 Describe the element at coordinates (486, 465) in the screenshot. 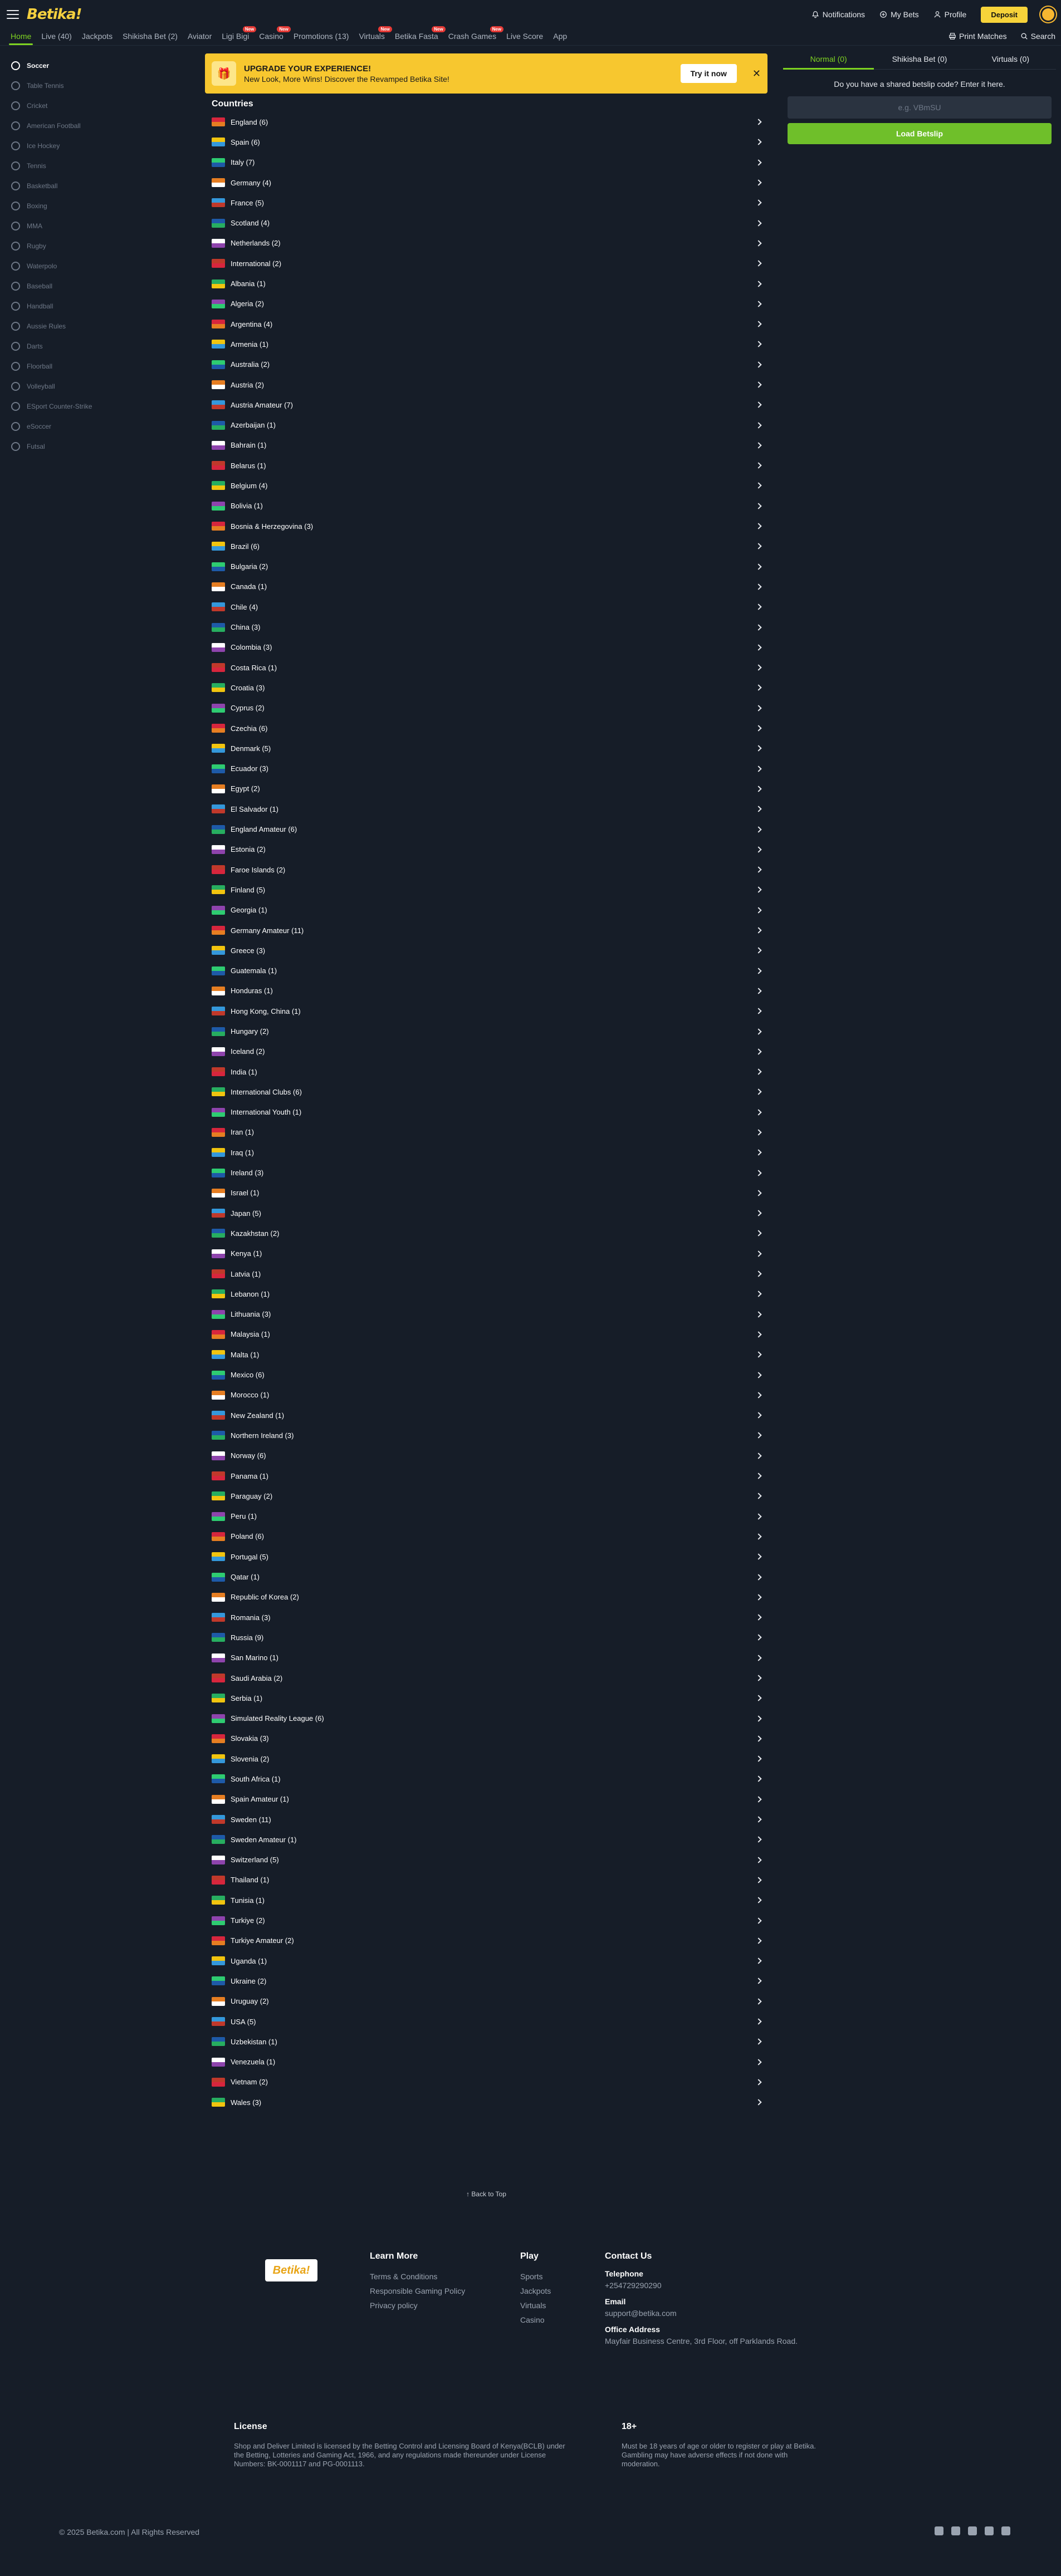

I see `country-row: Belarus (1)` at that location.